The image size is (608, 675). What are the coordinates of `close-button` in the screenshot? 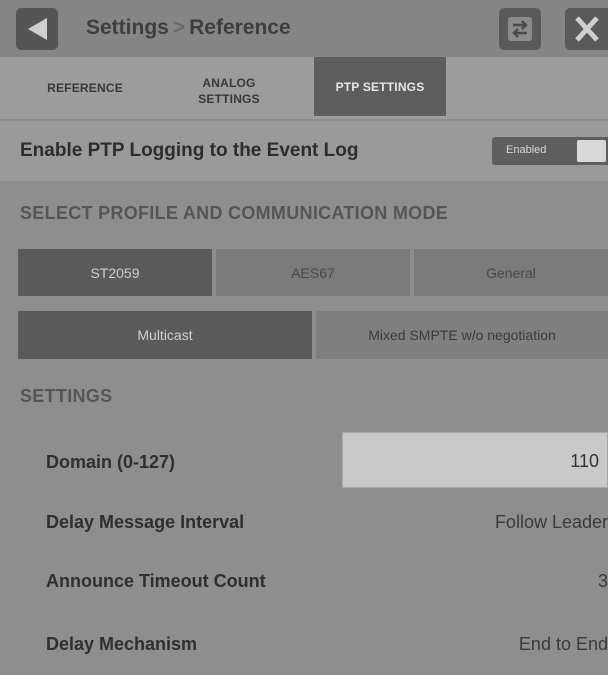 It's located at (586, 29).